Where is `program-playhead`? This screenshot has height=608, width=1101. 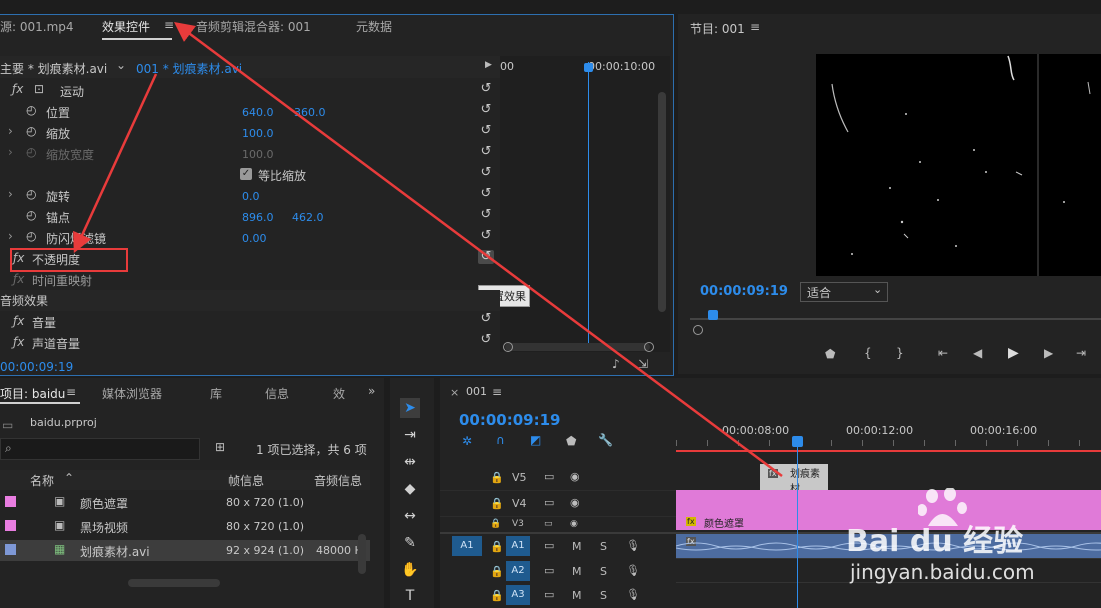
program-playhead is located at coordinates (713, 315).